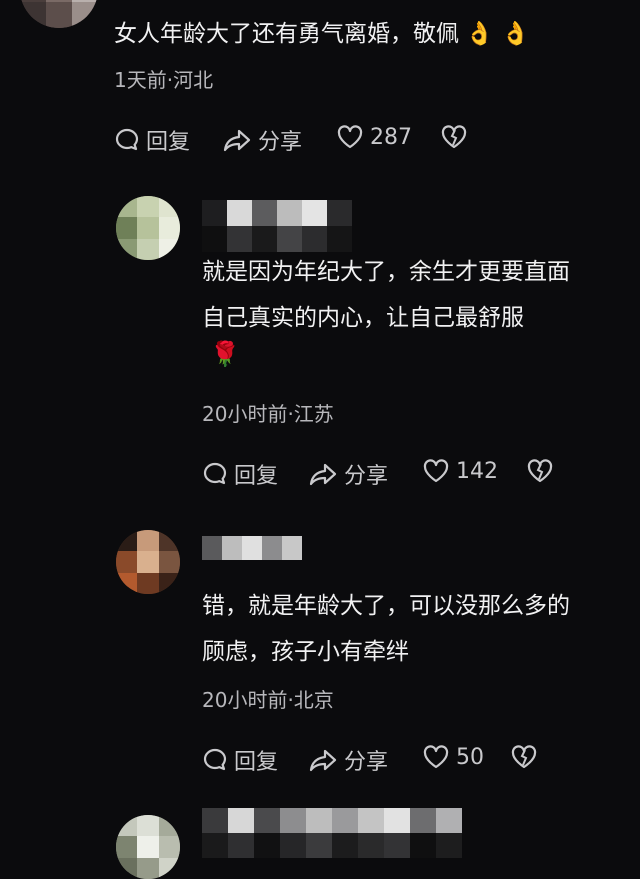 This screenshot has height=879, width=640. I want to click on rose-emoji: 🌹, so click(225, 354).